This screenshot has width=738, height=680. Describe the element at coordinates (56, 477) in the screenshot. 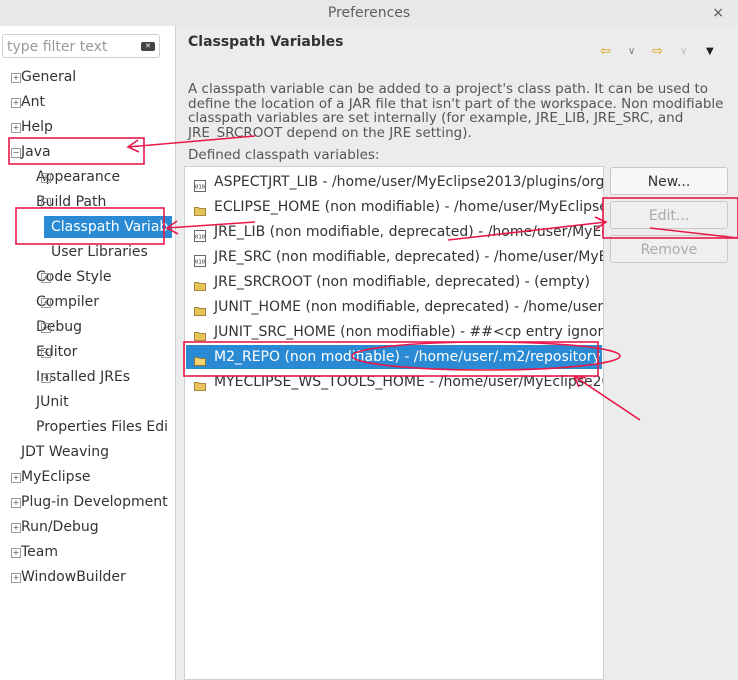

I see `tree-item-label: MyEclipse` at that location.